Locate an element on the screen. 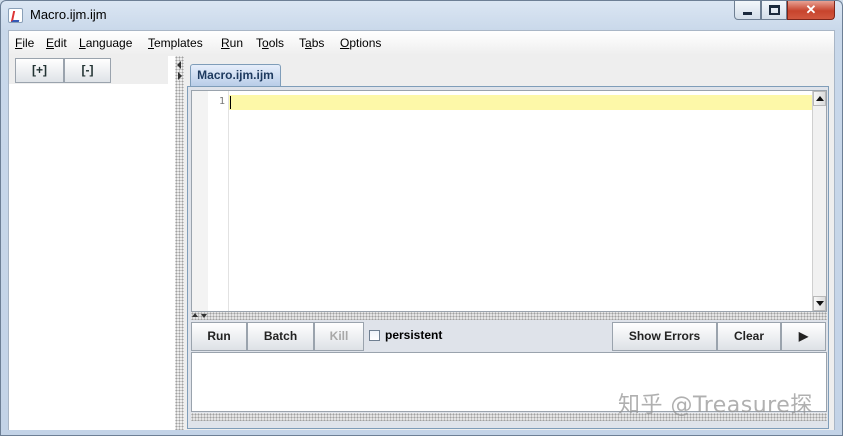  clear-button: Clear is located at coordinates (749, 336).